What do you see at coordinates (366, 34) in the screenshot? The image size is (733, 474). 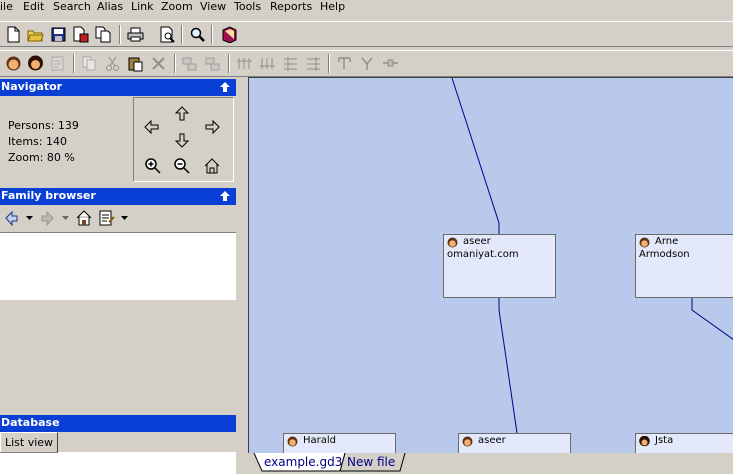 I see `main-toolbar` at bounding box center [366, 34].